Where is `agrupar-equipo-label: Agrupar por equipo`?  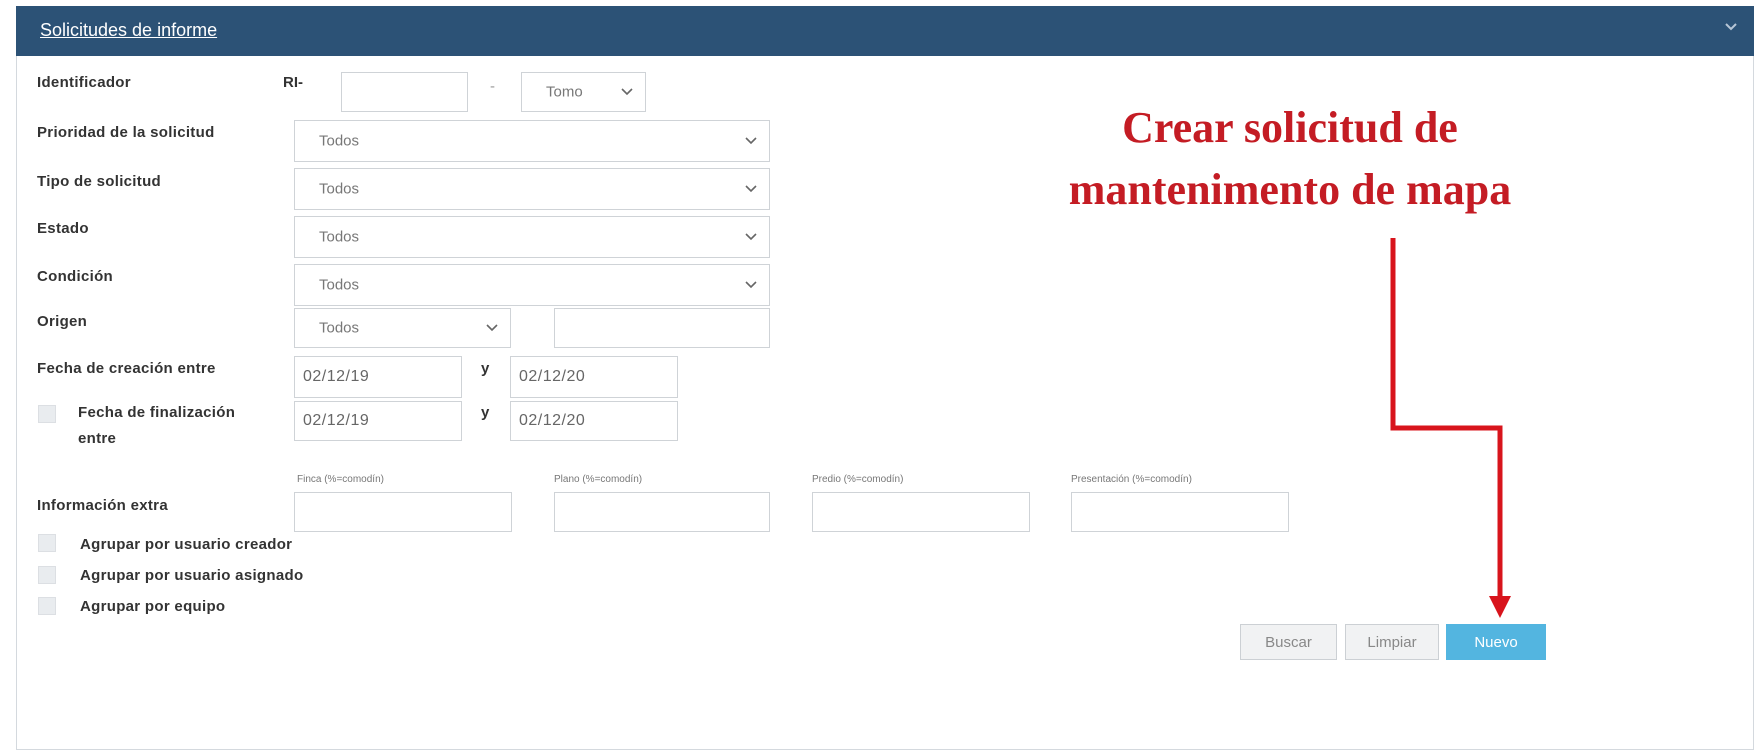 agrupar-equipo-label: Agrupar por equipo is located at coordinates (153, 606).